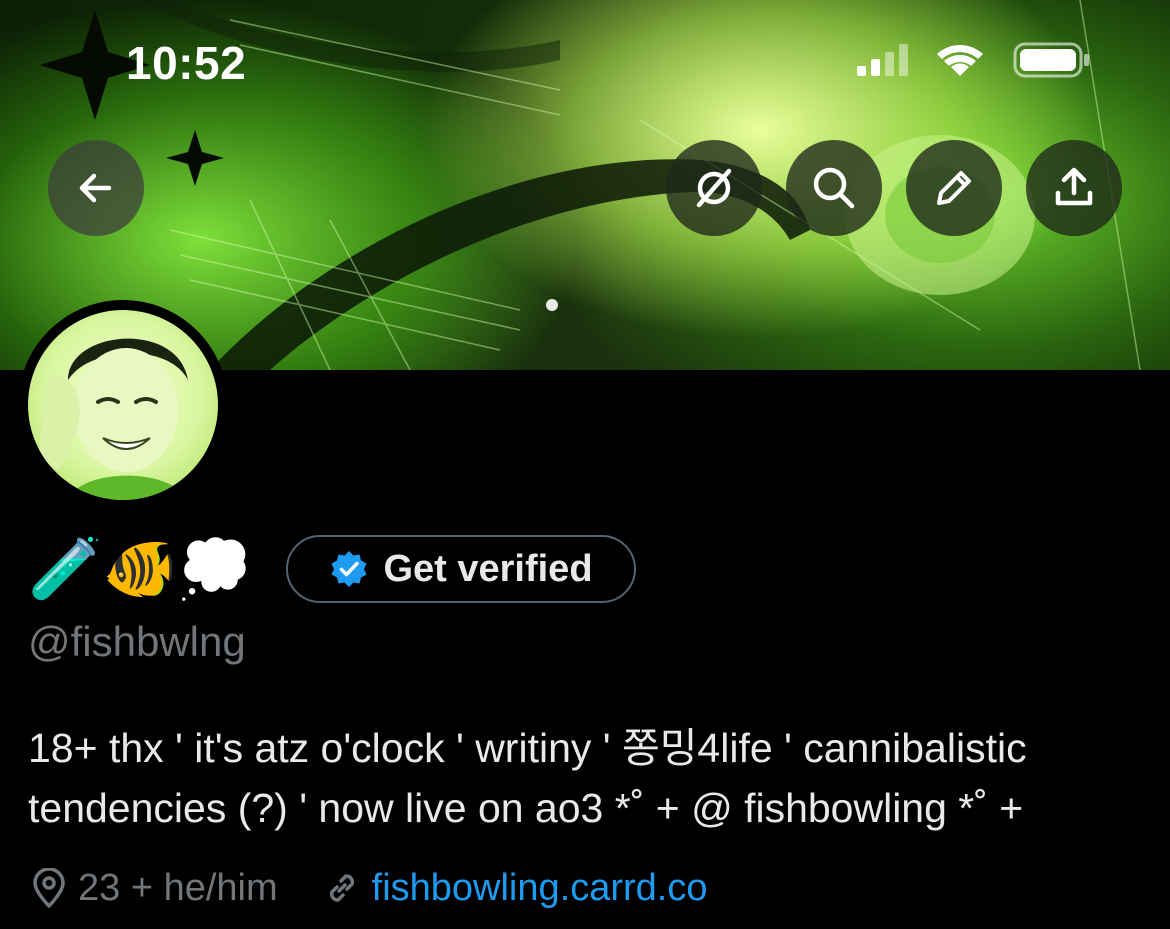 The height and width of the screenshot is (929, 1170). I want to click on search-button, so click(834, 188).